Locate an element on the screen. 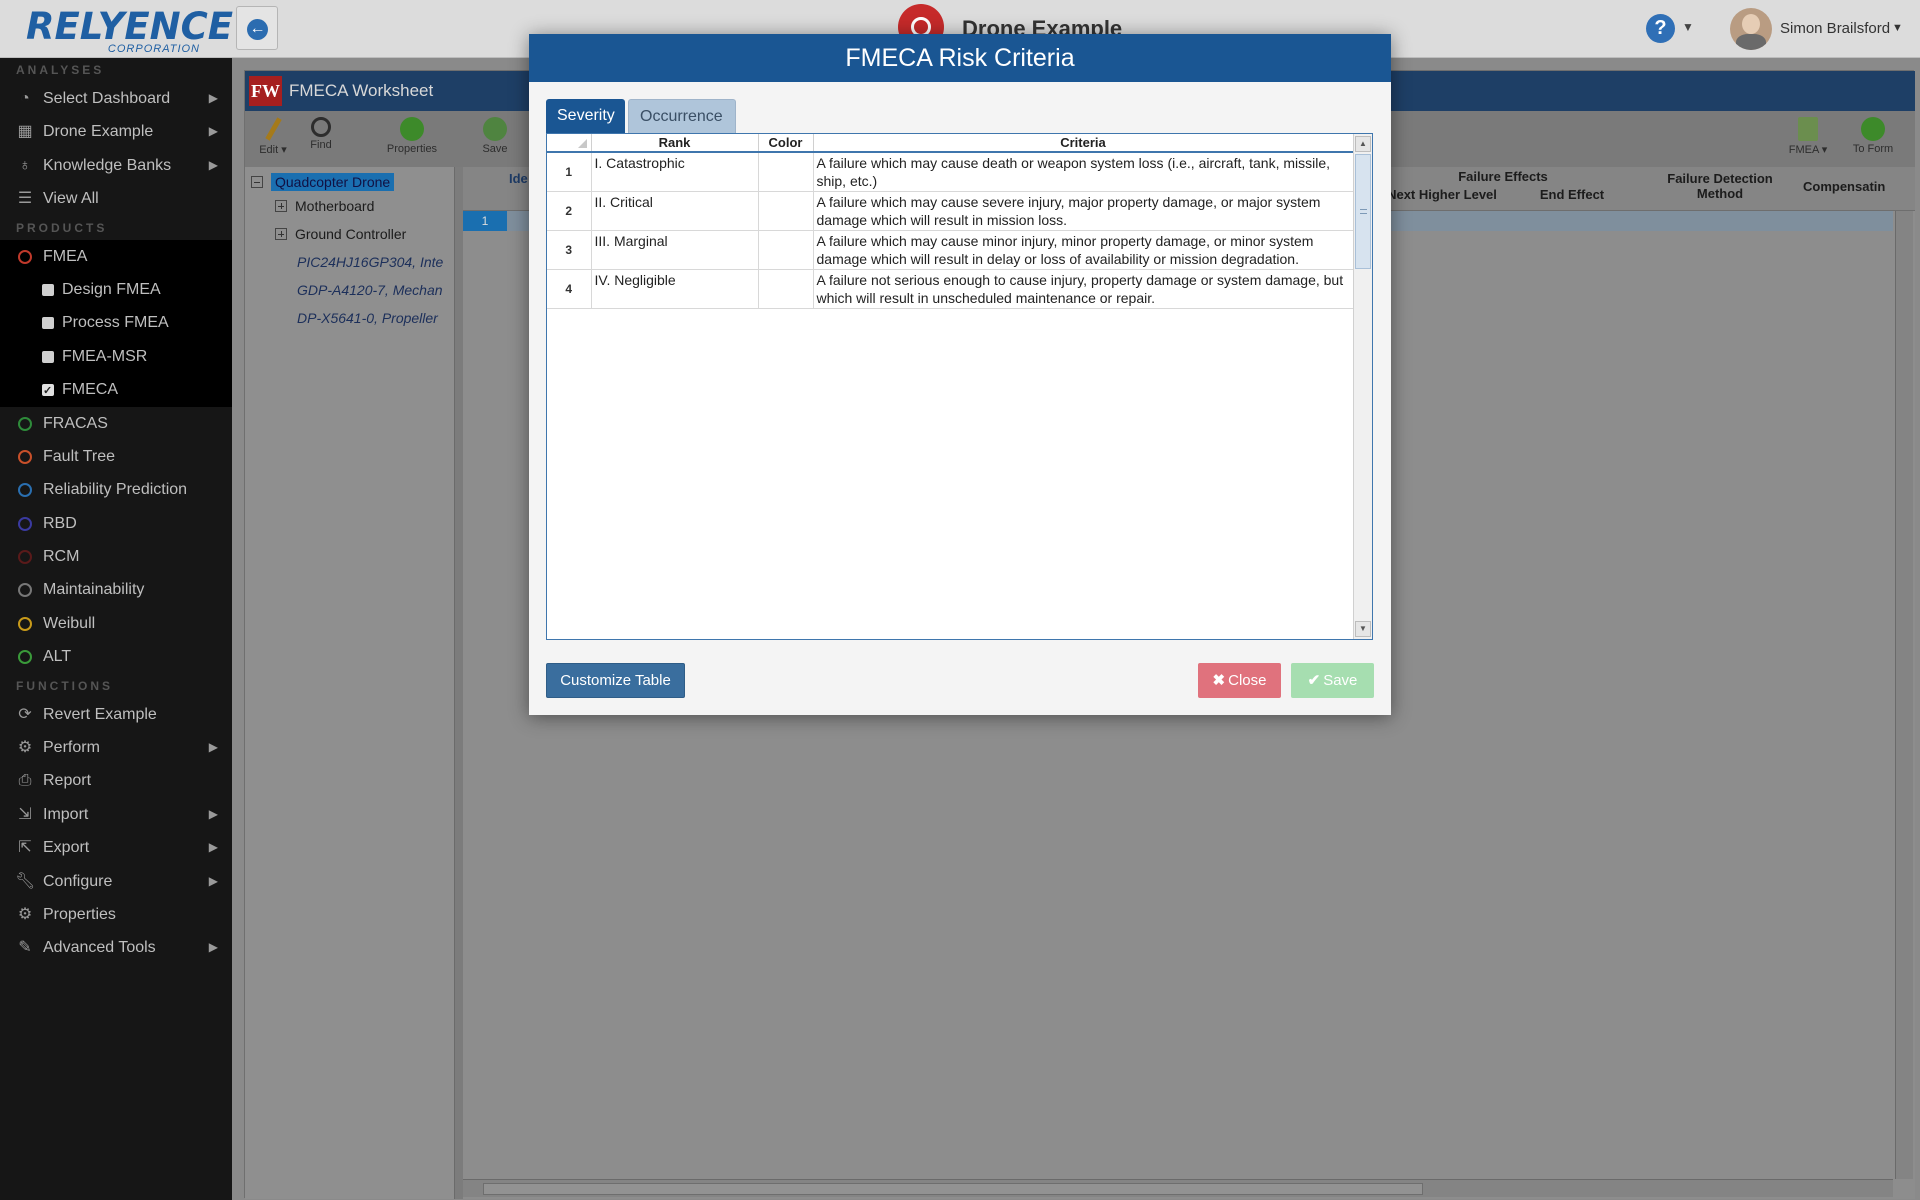  sidebar-item-fmea-msr: FMEA-MSR is located at coordinates (116, 356).